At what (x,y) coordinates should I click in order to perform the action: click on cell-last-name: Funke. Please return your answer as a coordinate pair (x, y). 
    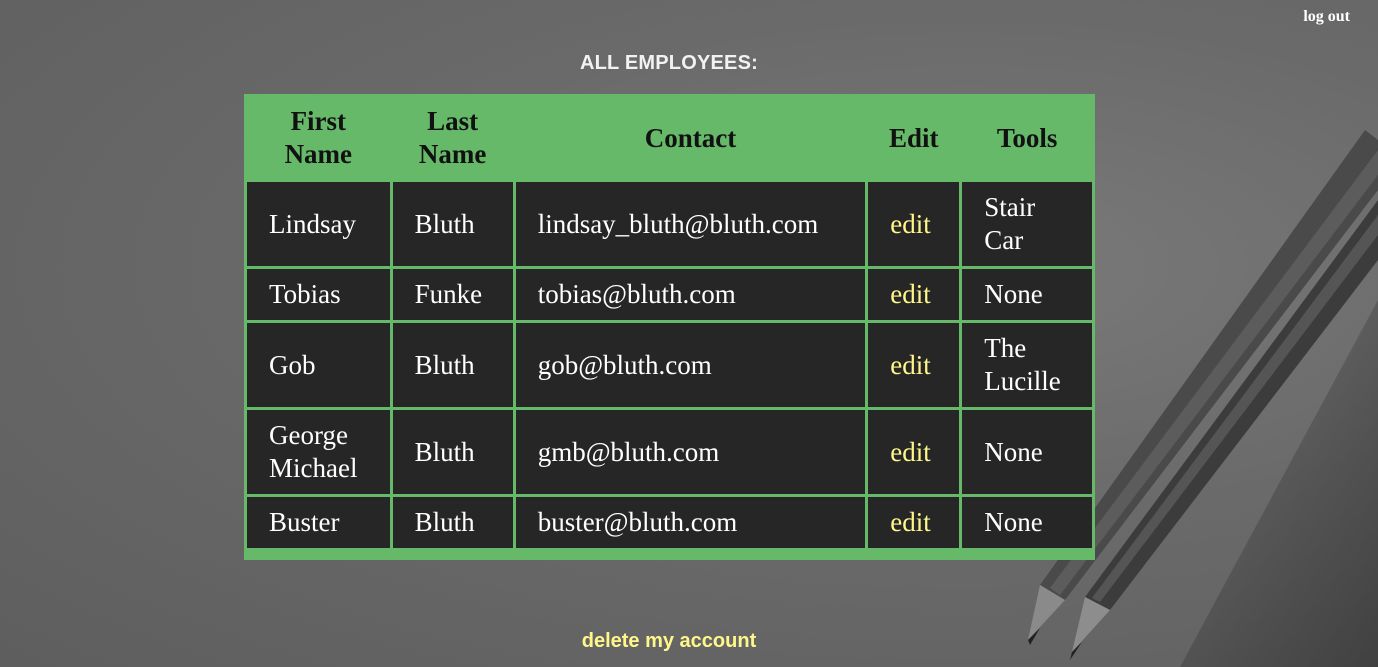
    Looking at the image, I should click on (452, 294).